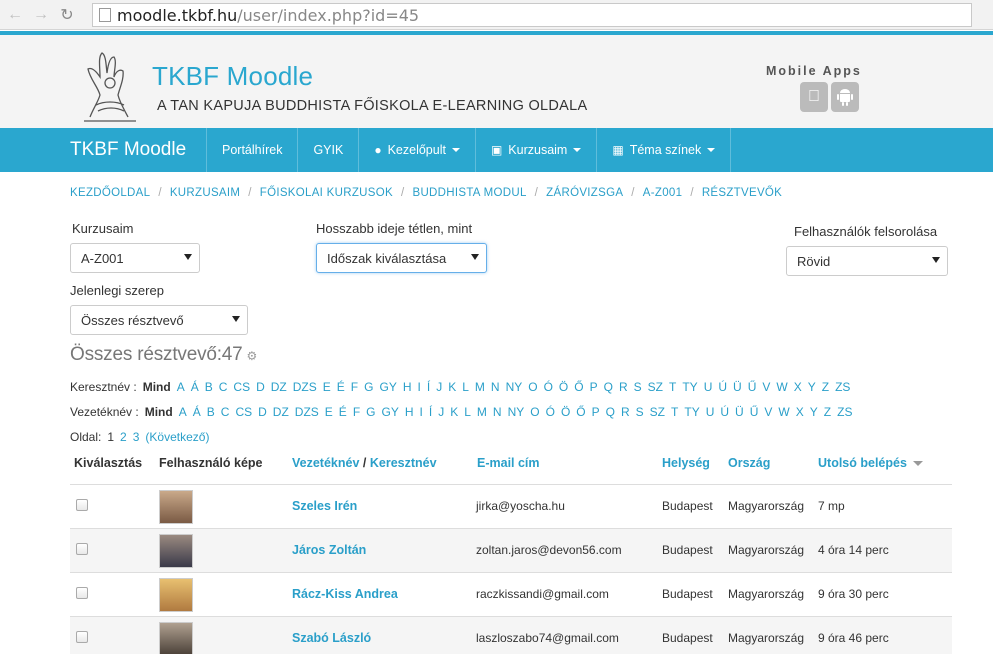 Image resolution: width=993 pixels, height=654 pixels. I want to click on nav-item-portalhirek: Portálhírek, so click(251, 150).